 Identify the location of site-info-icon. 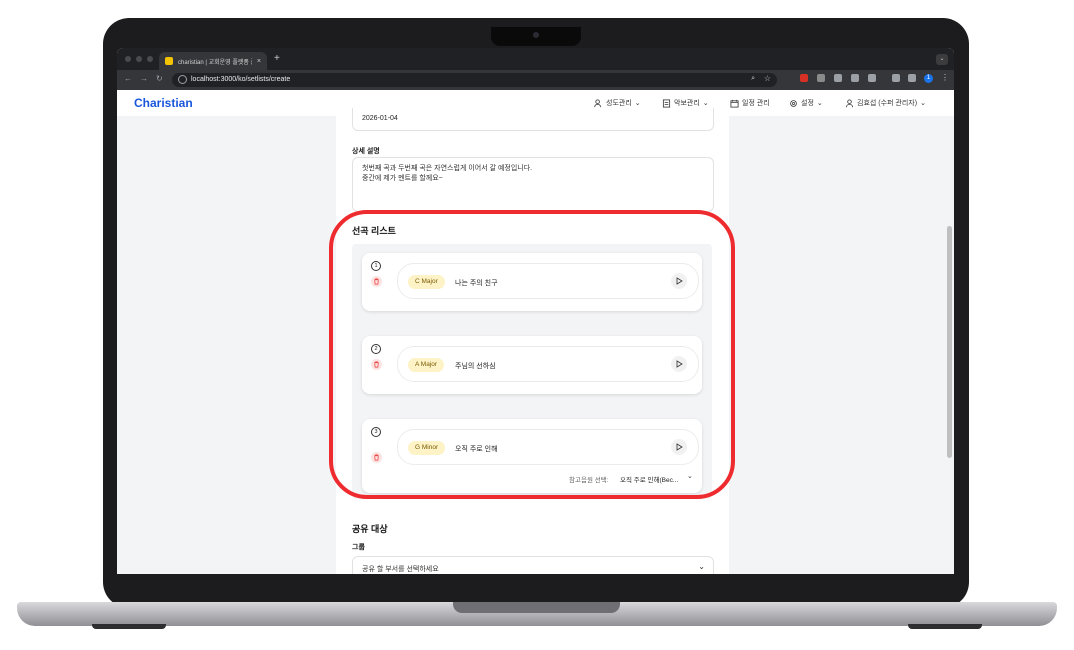
(182, 79).